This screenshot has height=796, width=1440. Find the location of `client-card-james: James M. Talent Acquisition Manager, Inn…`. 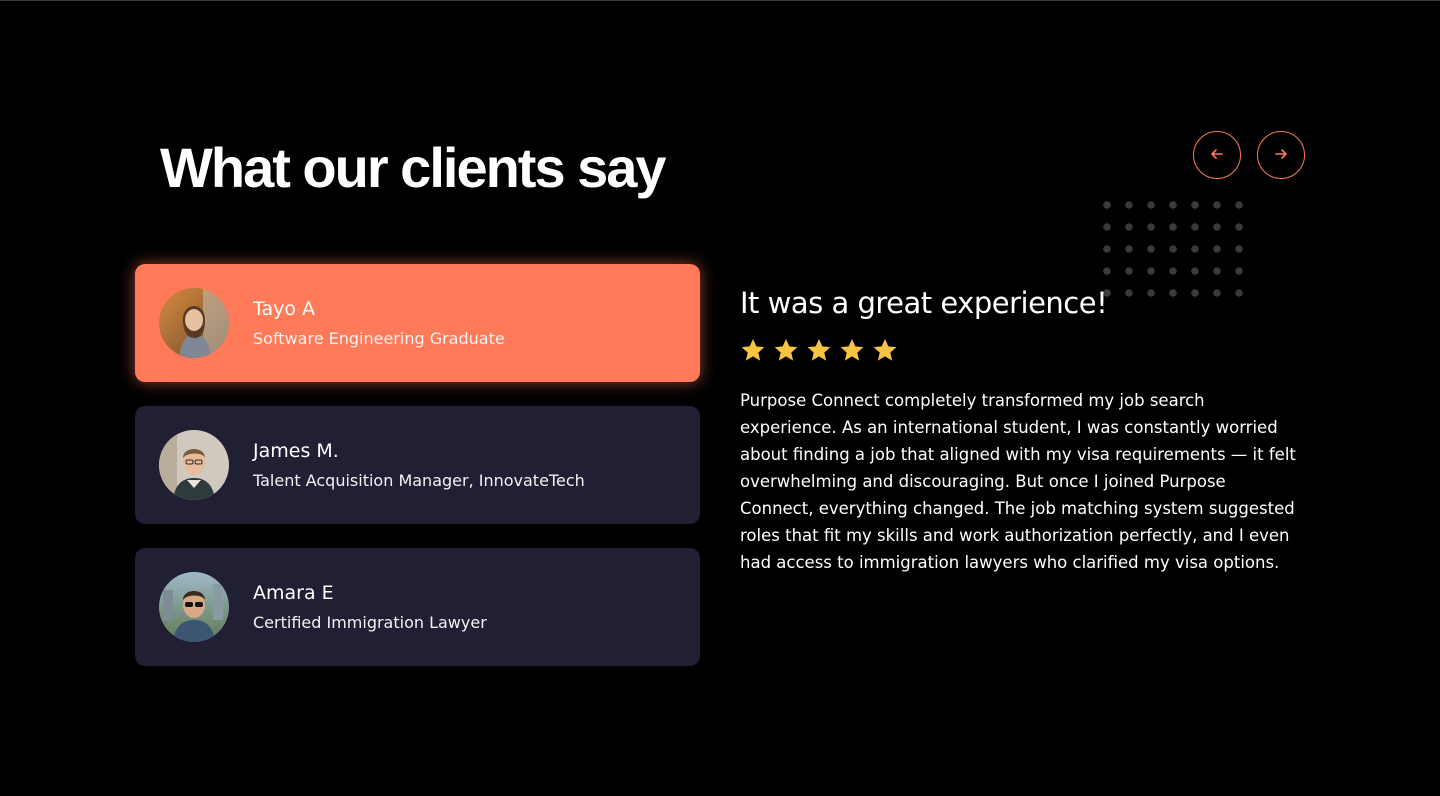

client-card-james: James M. Talent Acquisition Manager, Inn… is located at coordinates (417, 465).